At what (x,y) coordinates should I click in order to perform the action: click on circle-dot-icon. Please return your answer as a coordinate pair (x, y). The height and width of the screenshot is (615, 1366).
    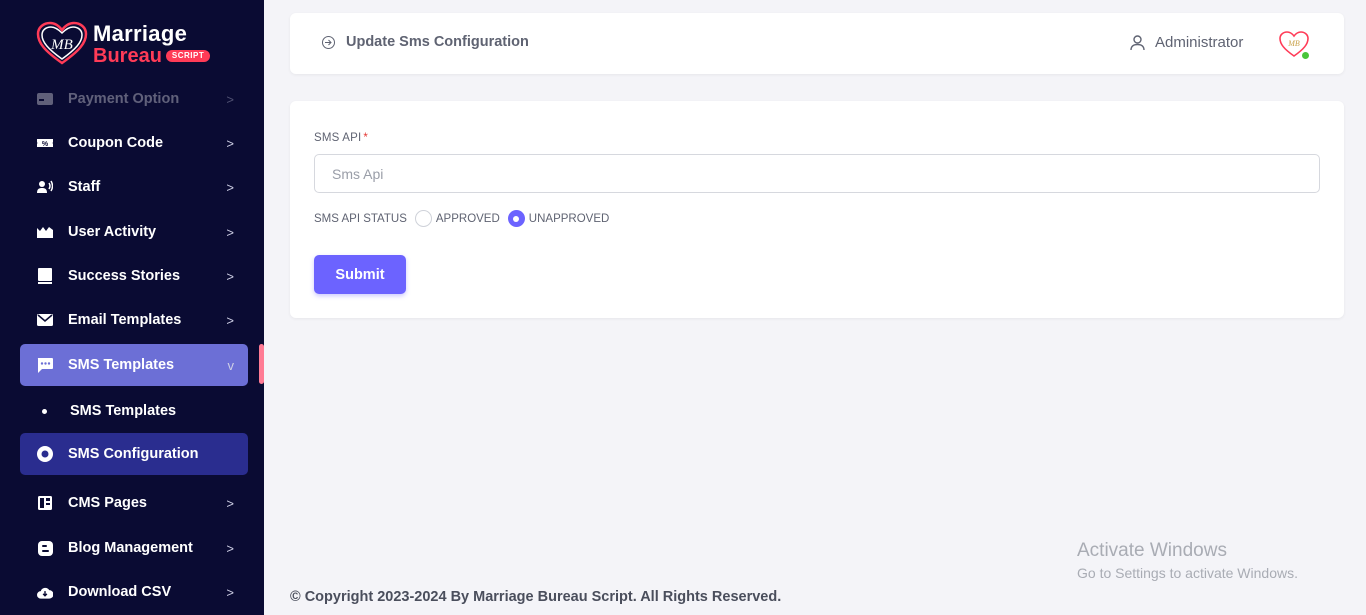
    Looking at the image, I should click on (45, 454).